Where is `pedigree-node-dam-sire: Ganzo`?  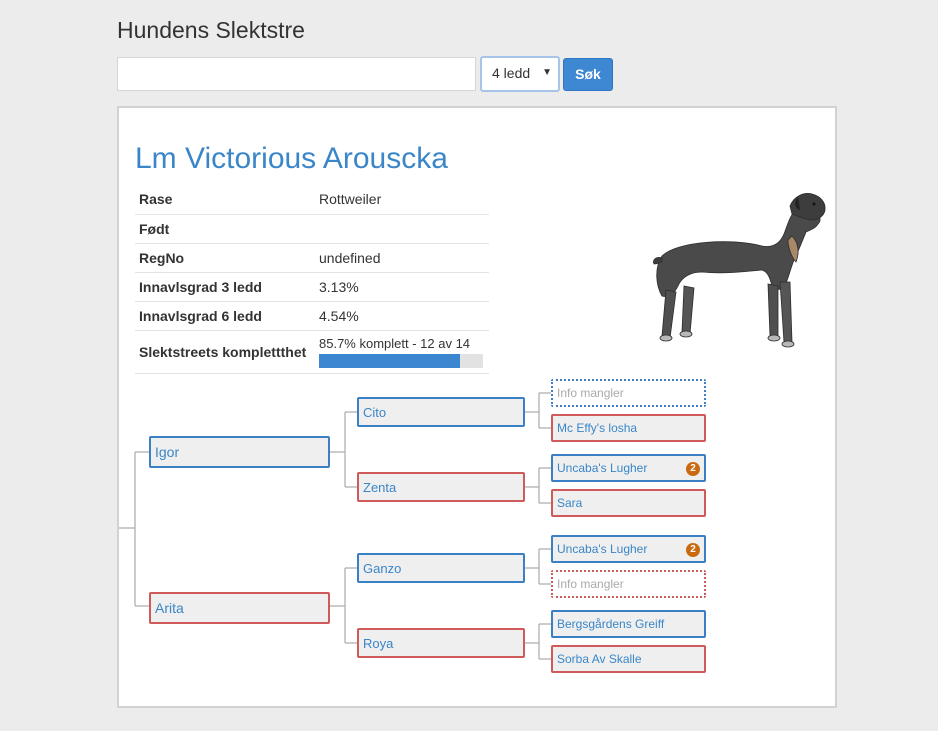
pedigree-node-dam-sire: Ganzo is located at coordinates (441, 568).